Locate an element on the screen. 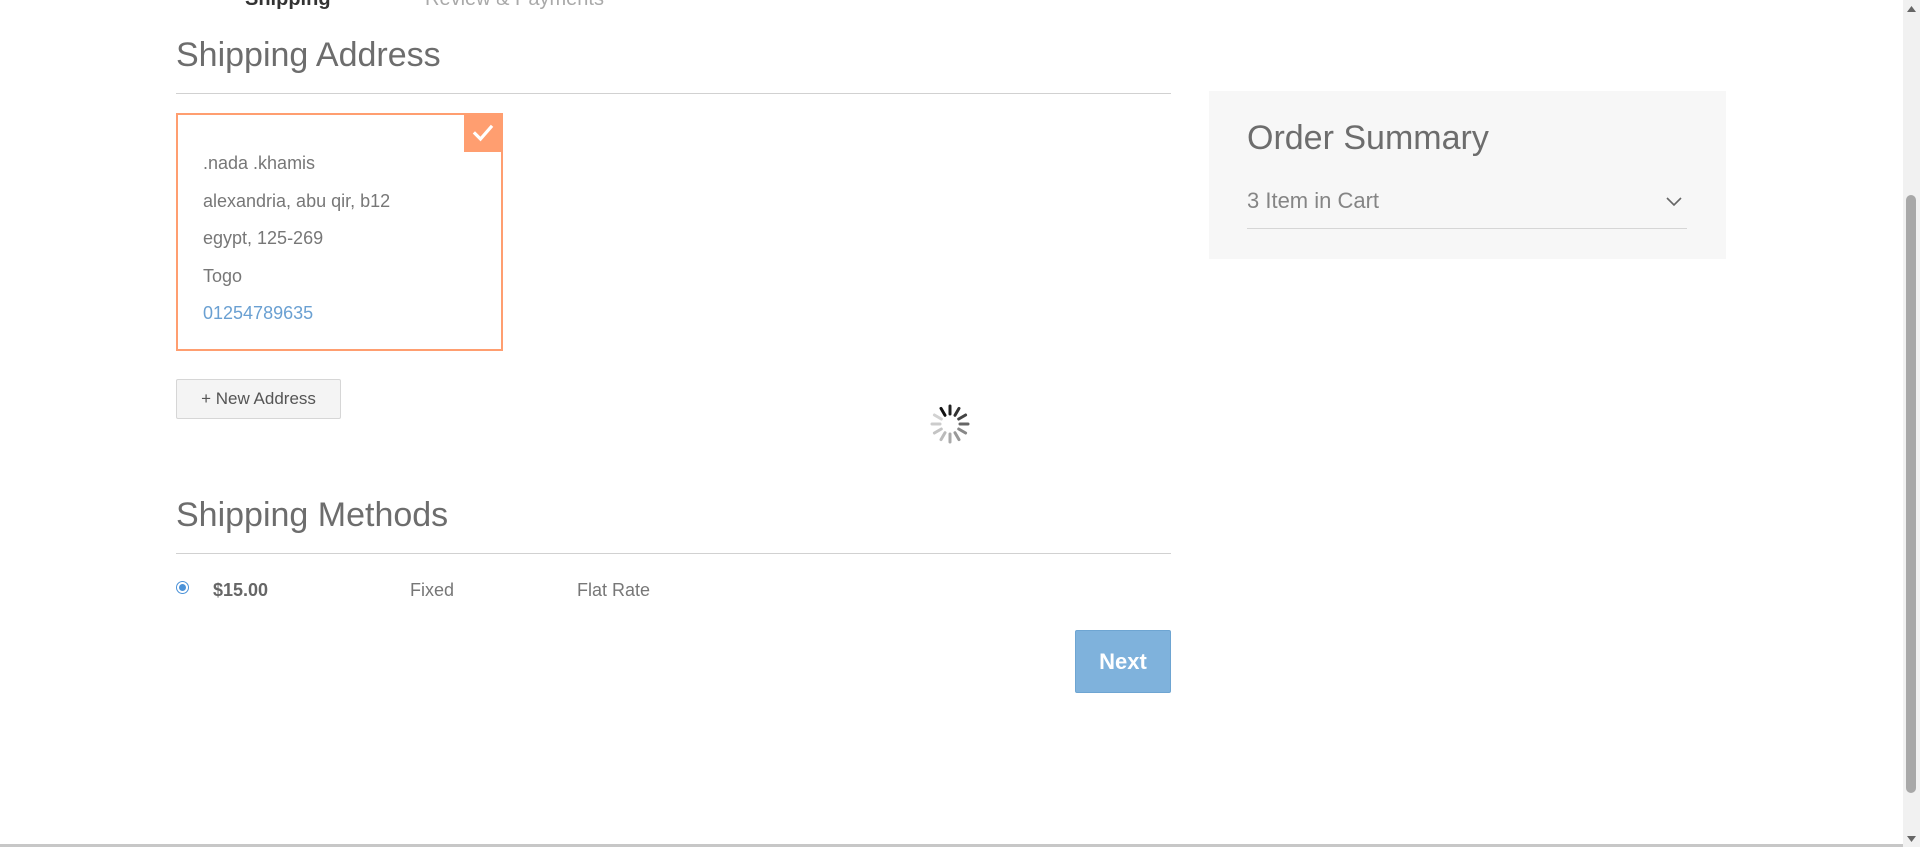  shipping-address-title: Shipping Address is located at coordinates (308, 55).